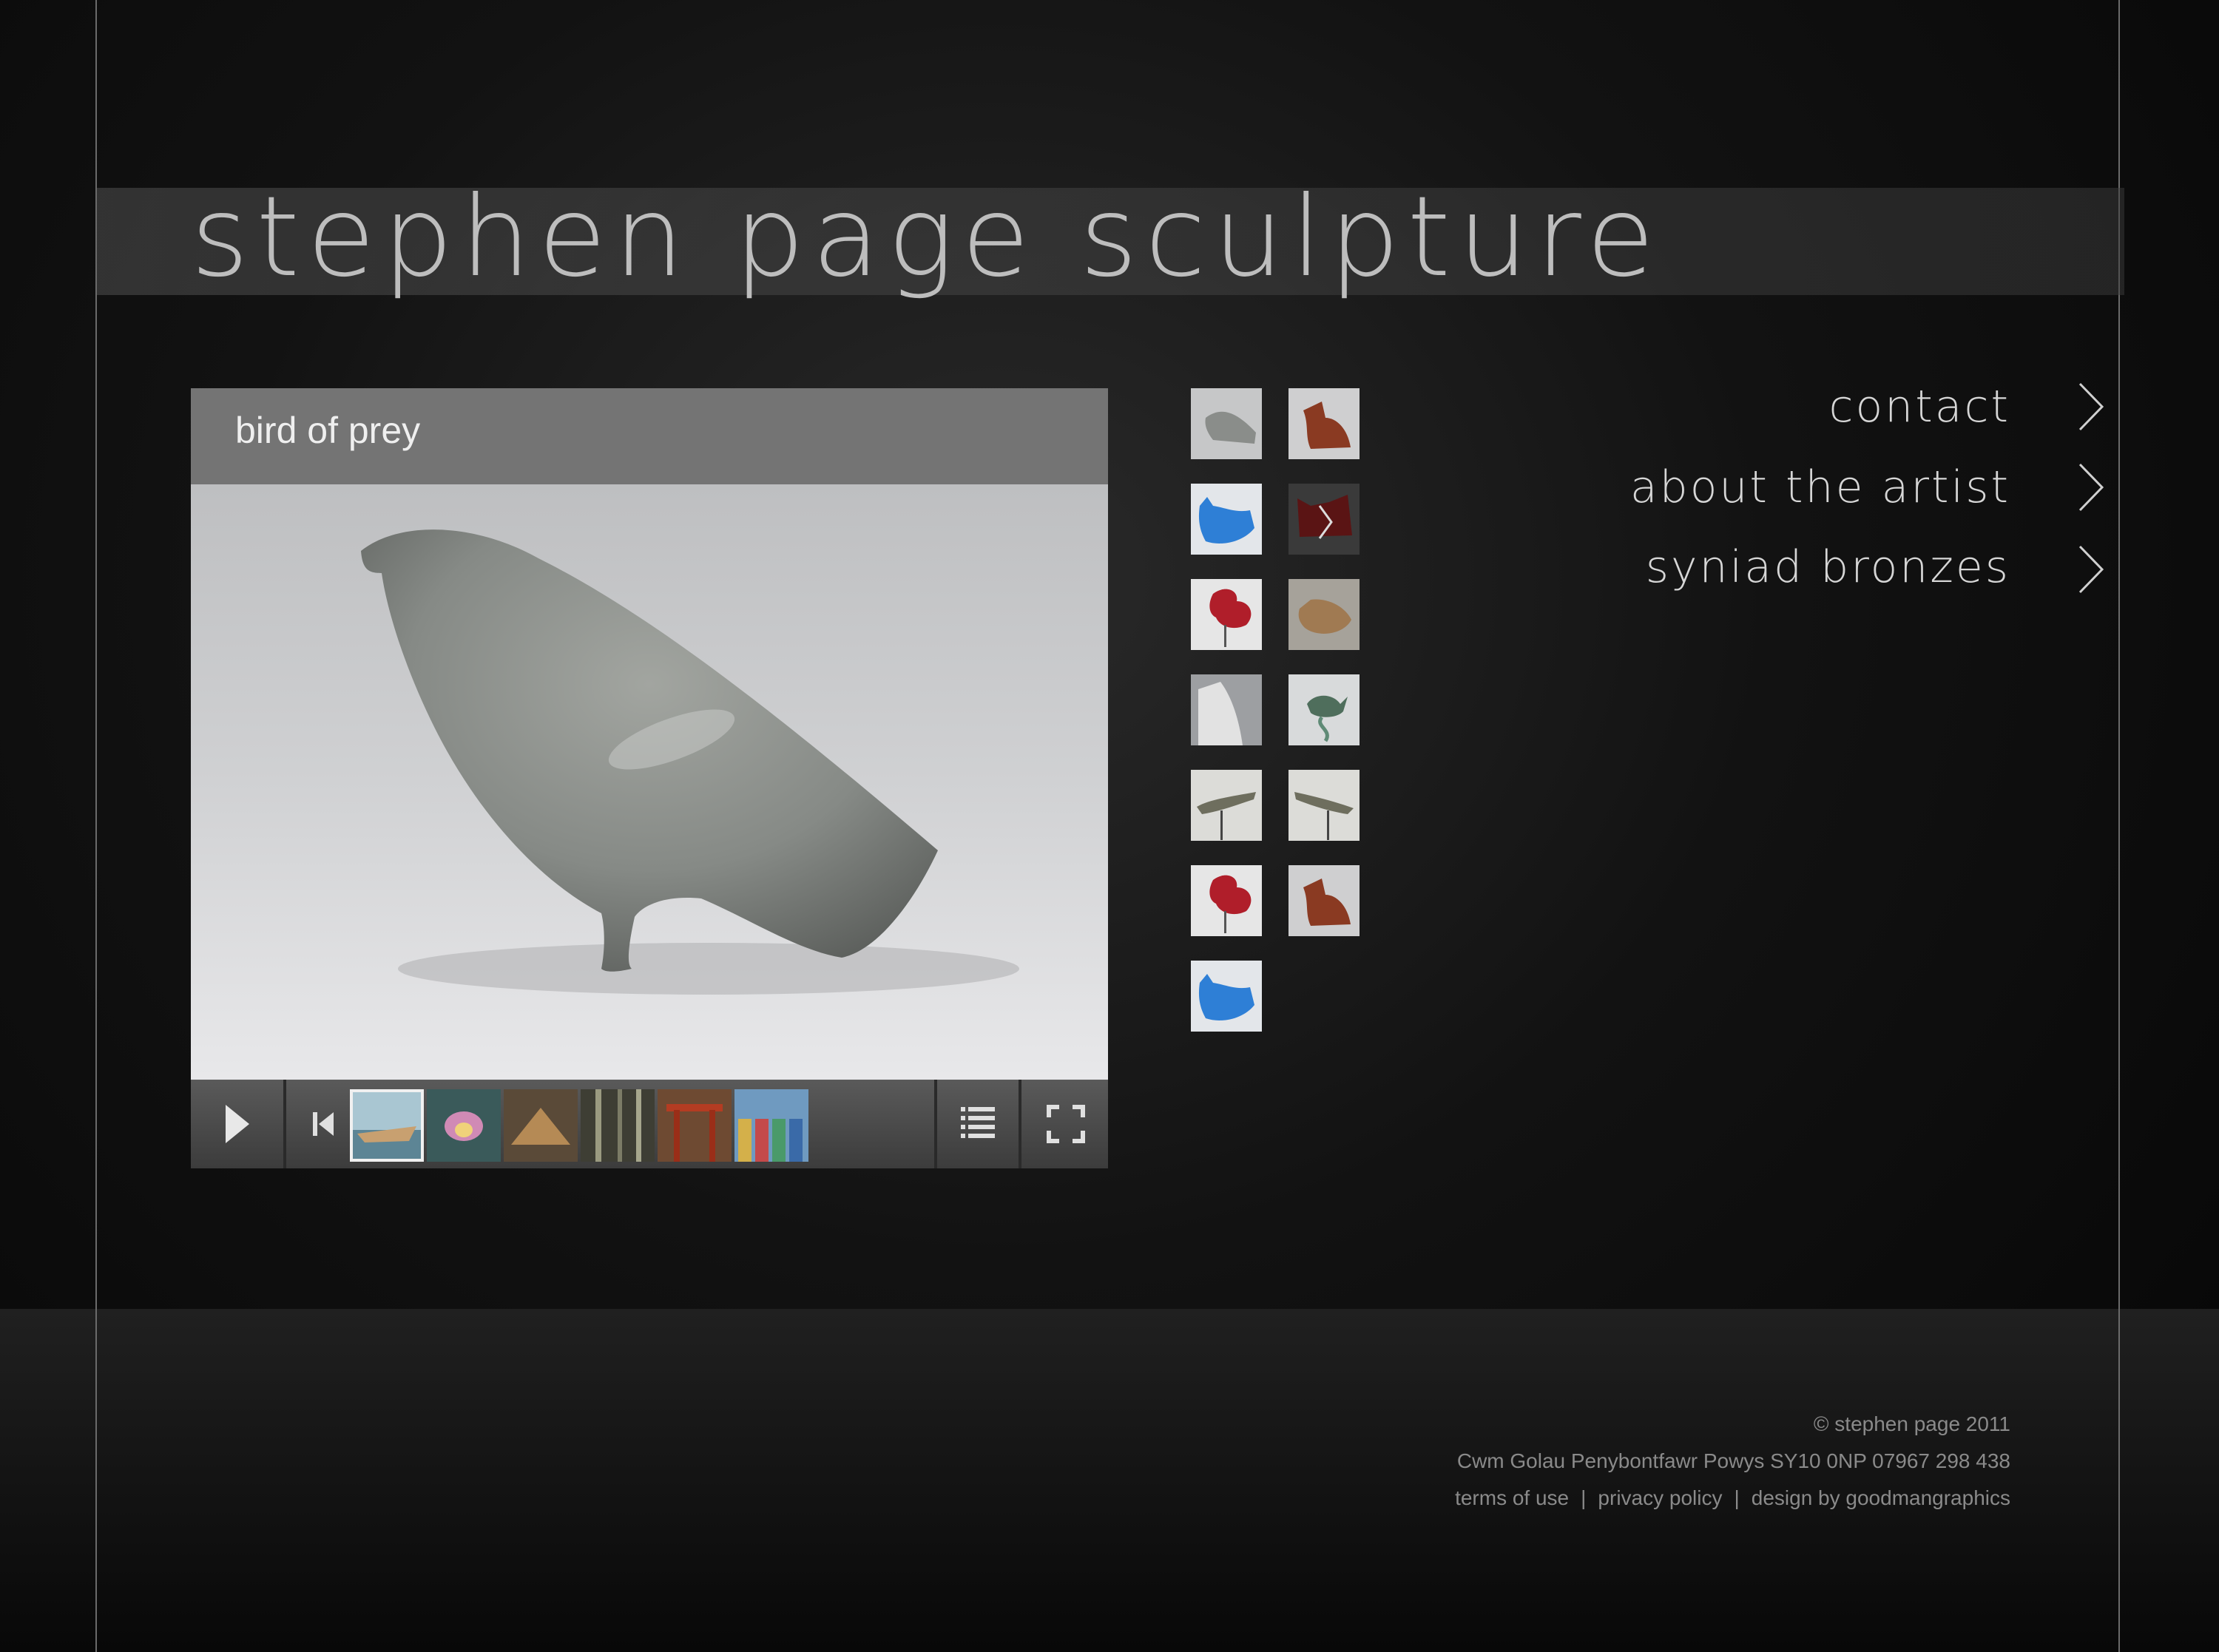  What do you see at coordinates (926, 238) in the screenshot?
I see `site-title: stephen page sculpture` at bounding box center [926, 238].